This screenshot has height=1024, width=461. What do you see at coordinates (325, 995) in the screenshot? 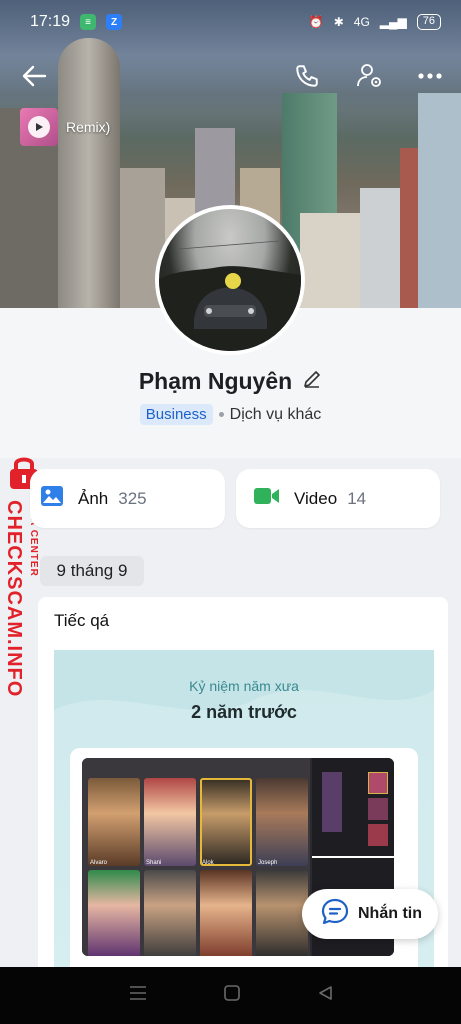
I see `back-icon` at bounding box center [325, 995].